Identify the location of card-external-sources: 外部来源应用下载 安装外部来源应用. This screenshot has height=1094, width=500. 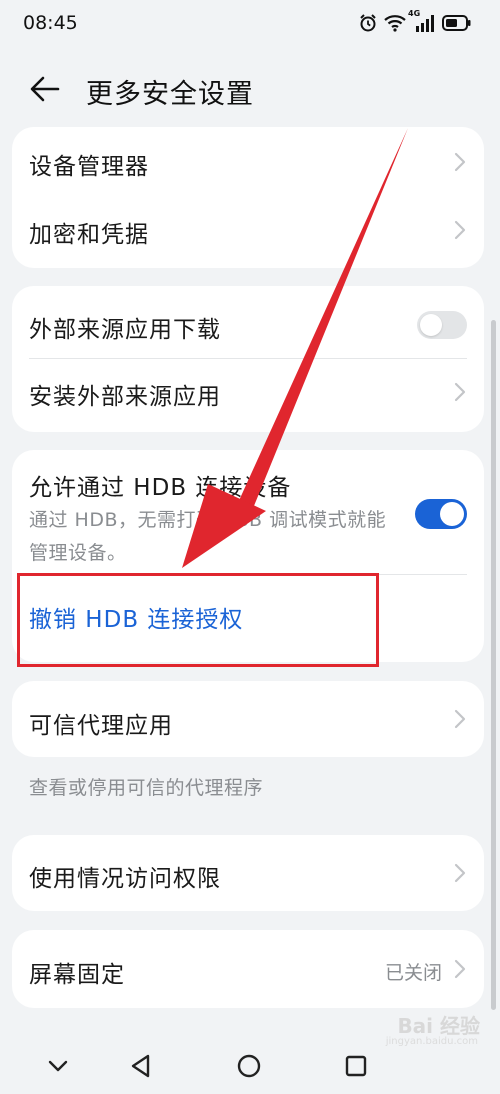
(248, 359).